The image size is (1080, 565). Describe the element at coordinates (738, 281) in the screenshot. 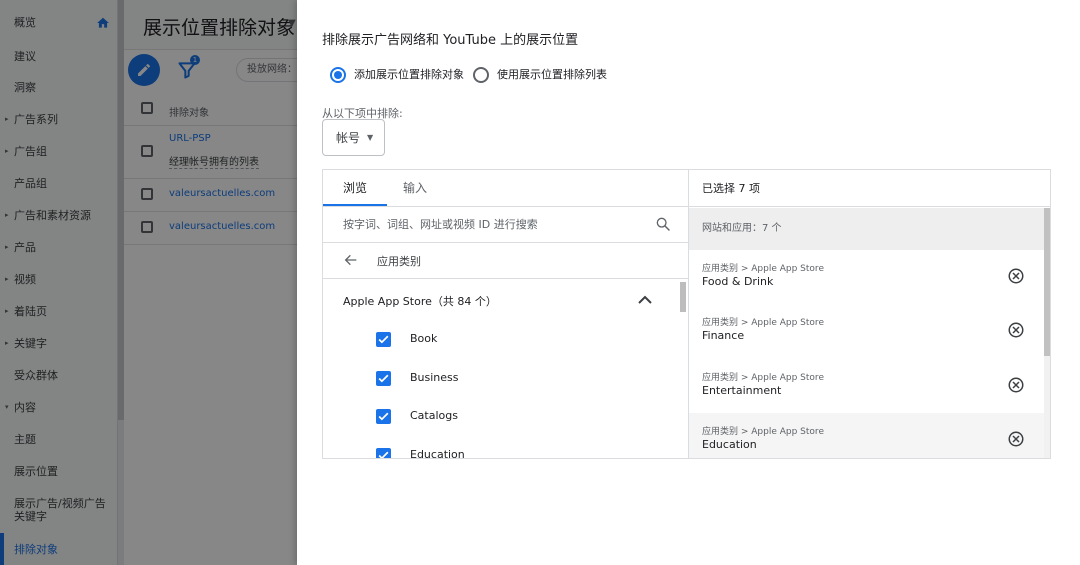

I see `selected-item-name: Food & Drink` at that location.